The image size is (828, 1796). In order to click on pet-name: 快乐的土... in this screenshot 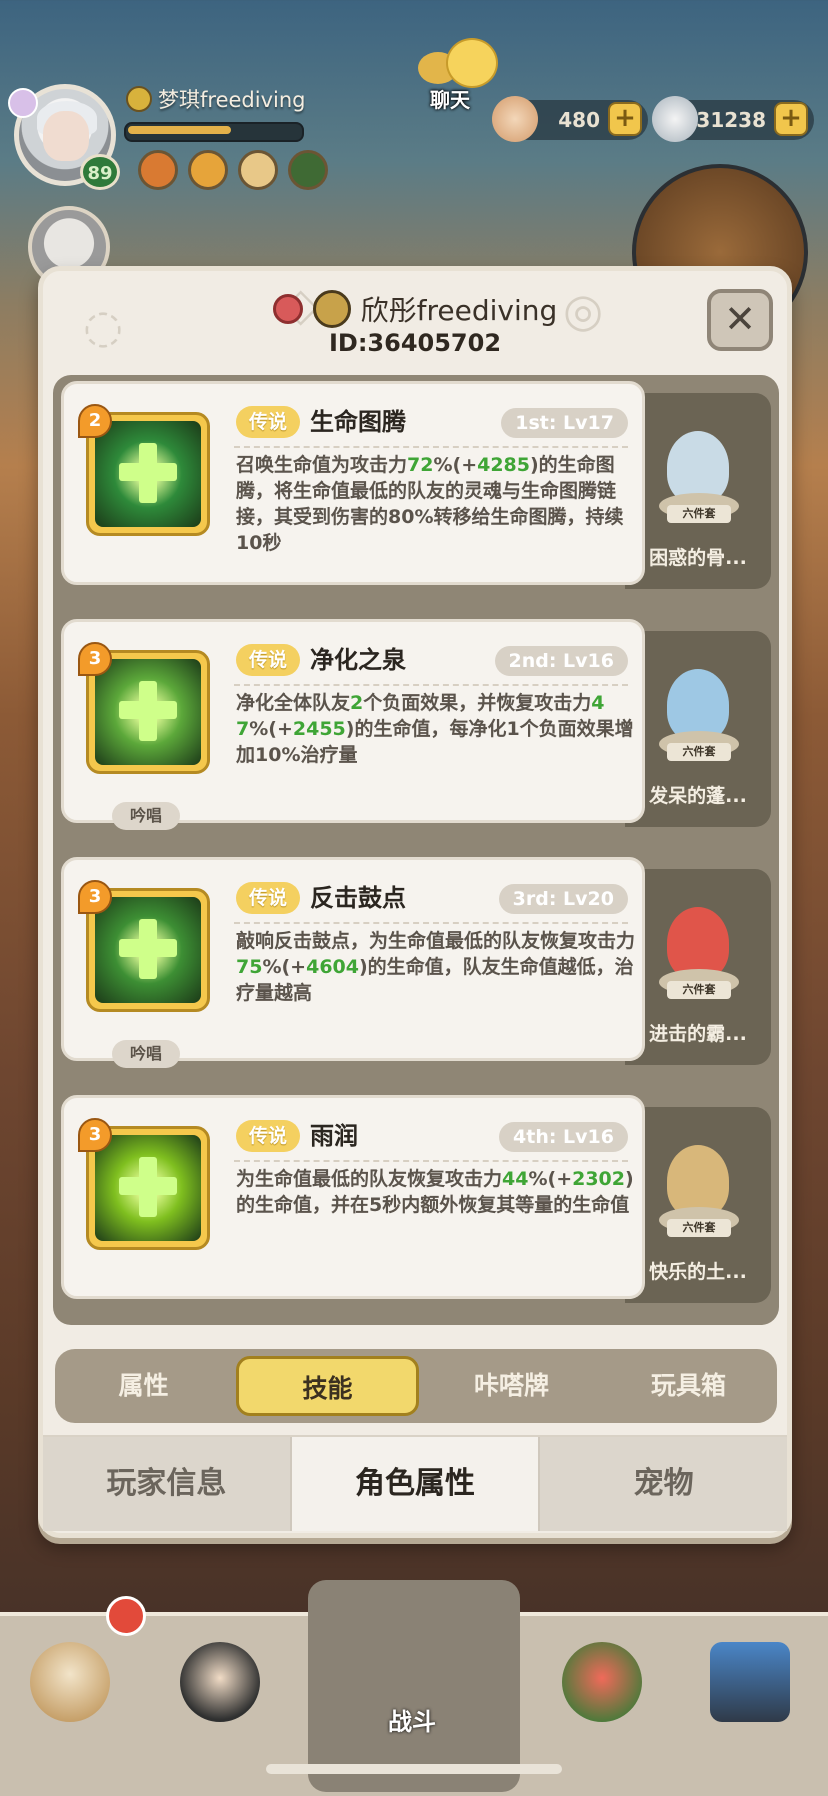, I will do `click(698, 1272)`.